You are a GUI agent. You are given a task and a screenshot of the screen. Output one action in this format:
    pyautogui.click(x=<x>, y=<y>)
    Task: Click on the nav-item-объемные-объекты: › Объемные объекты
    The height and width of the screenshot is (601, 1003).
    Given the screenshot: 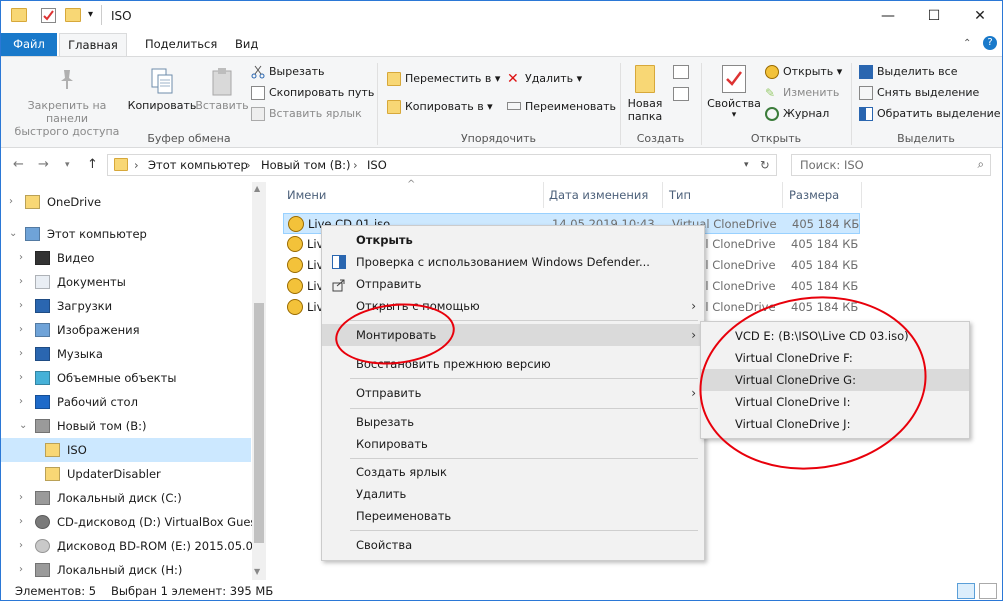 What is the action you would take?
    pyautogui.click(x=126, y=378)
    